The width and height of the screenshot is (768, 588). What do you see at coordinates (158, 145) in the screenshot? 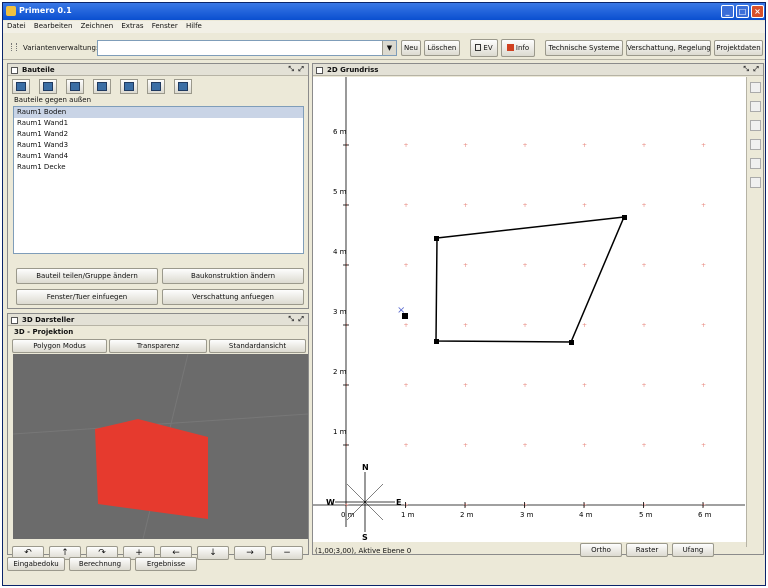
I see `list-item: Raum1 Wand3` at bounding box center [158, 145].